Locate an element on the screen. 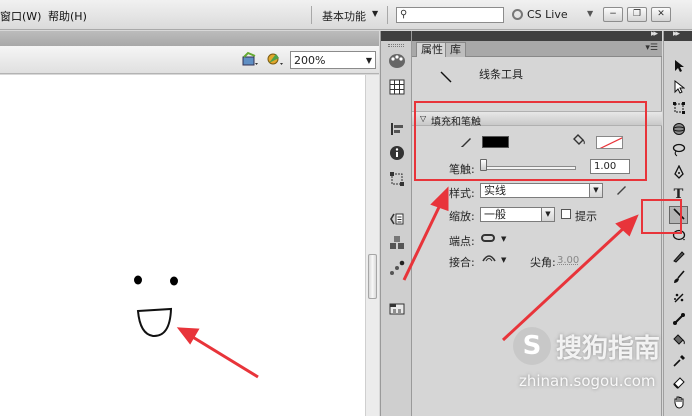  code-snippets-icon is located at coordinates (397, 220).